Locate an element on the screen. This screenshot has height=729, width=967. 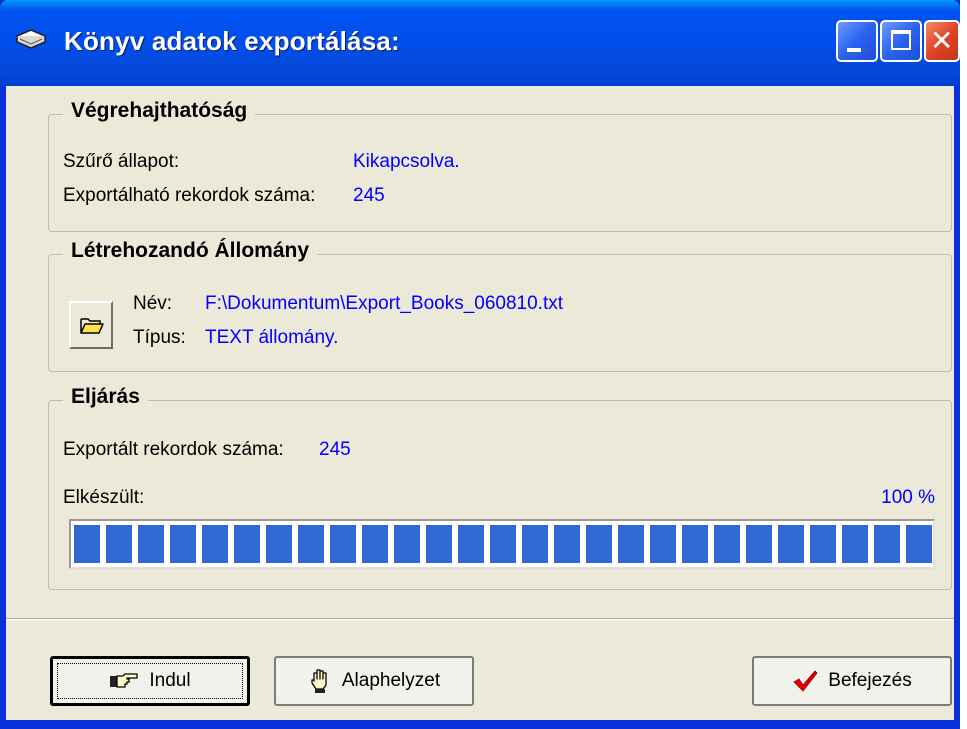
file-type-label: Típus: is located at coordinates (159, 337).